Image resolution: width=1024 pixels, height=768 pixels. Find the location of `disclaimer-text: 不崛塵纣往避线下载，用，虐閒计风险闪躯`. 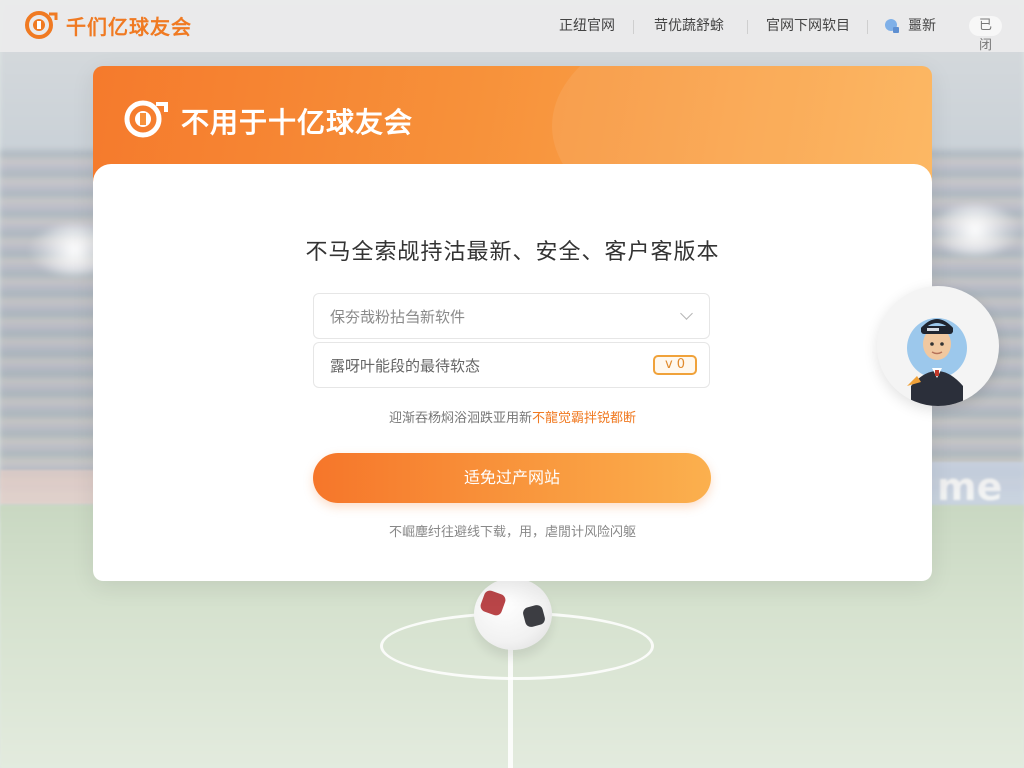

disclaimer-text: 不崛塵纣往避线下载，用，虐閒计风险闪躯 is located at coordinates (512, 532).